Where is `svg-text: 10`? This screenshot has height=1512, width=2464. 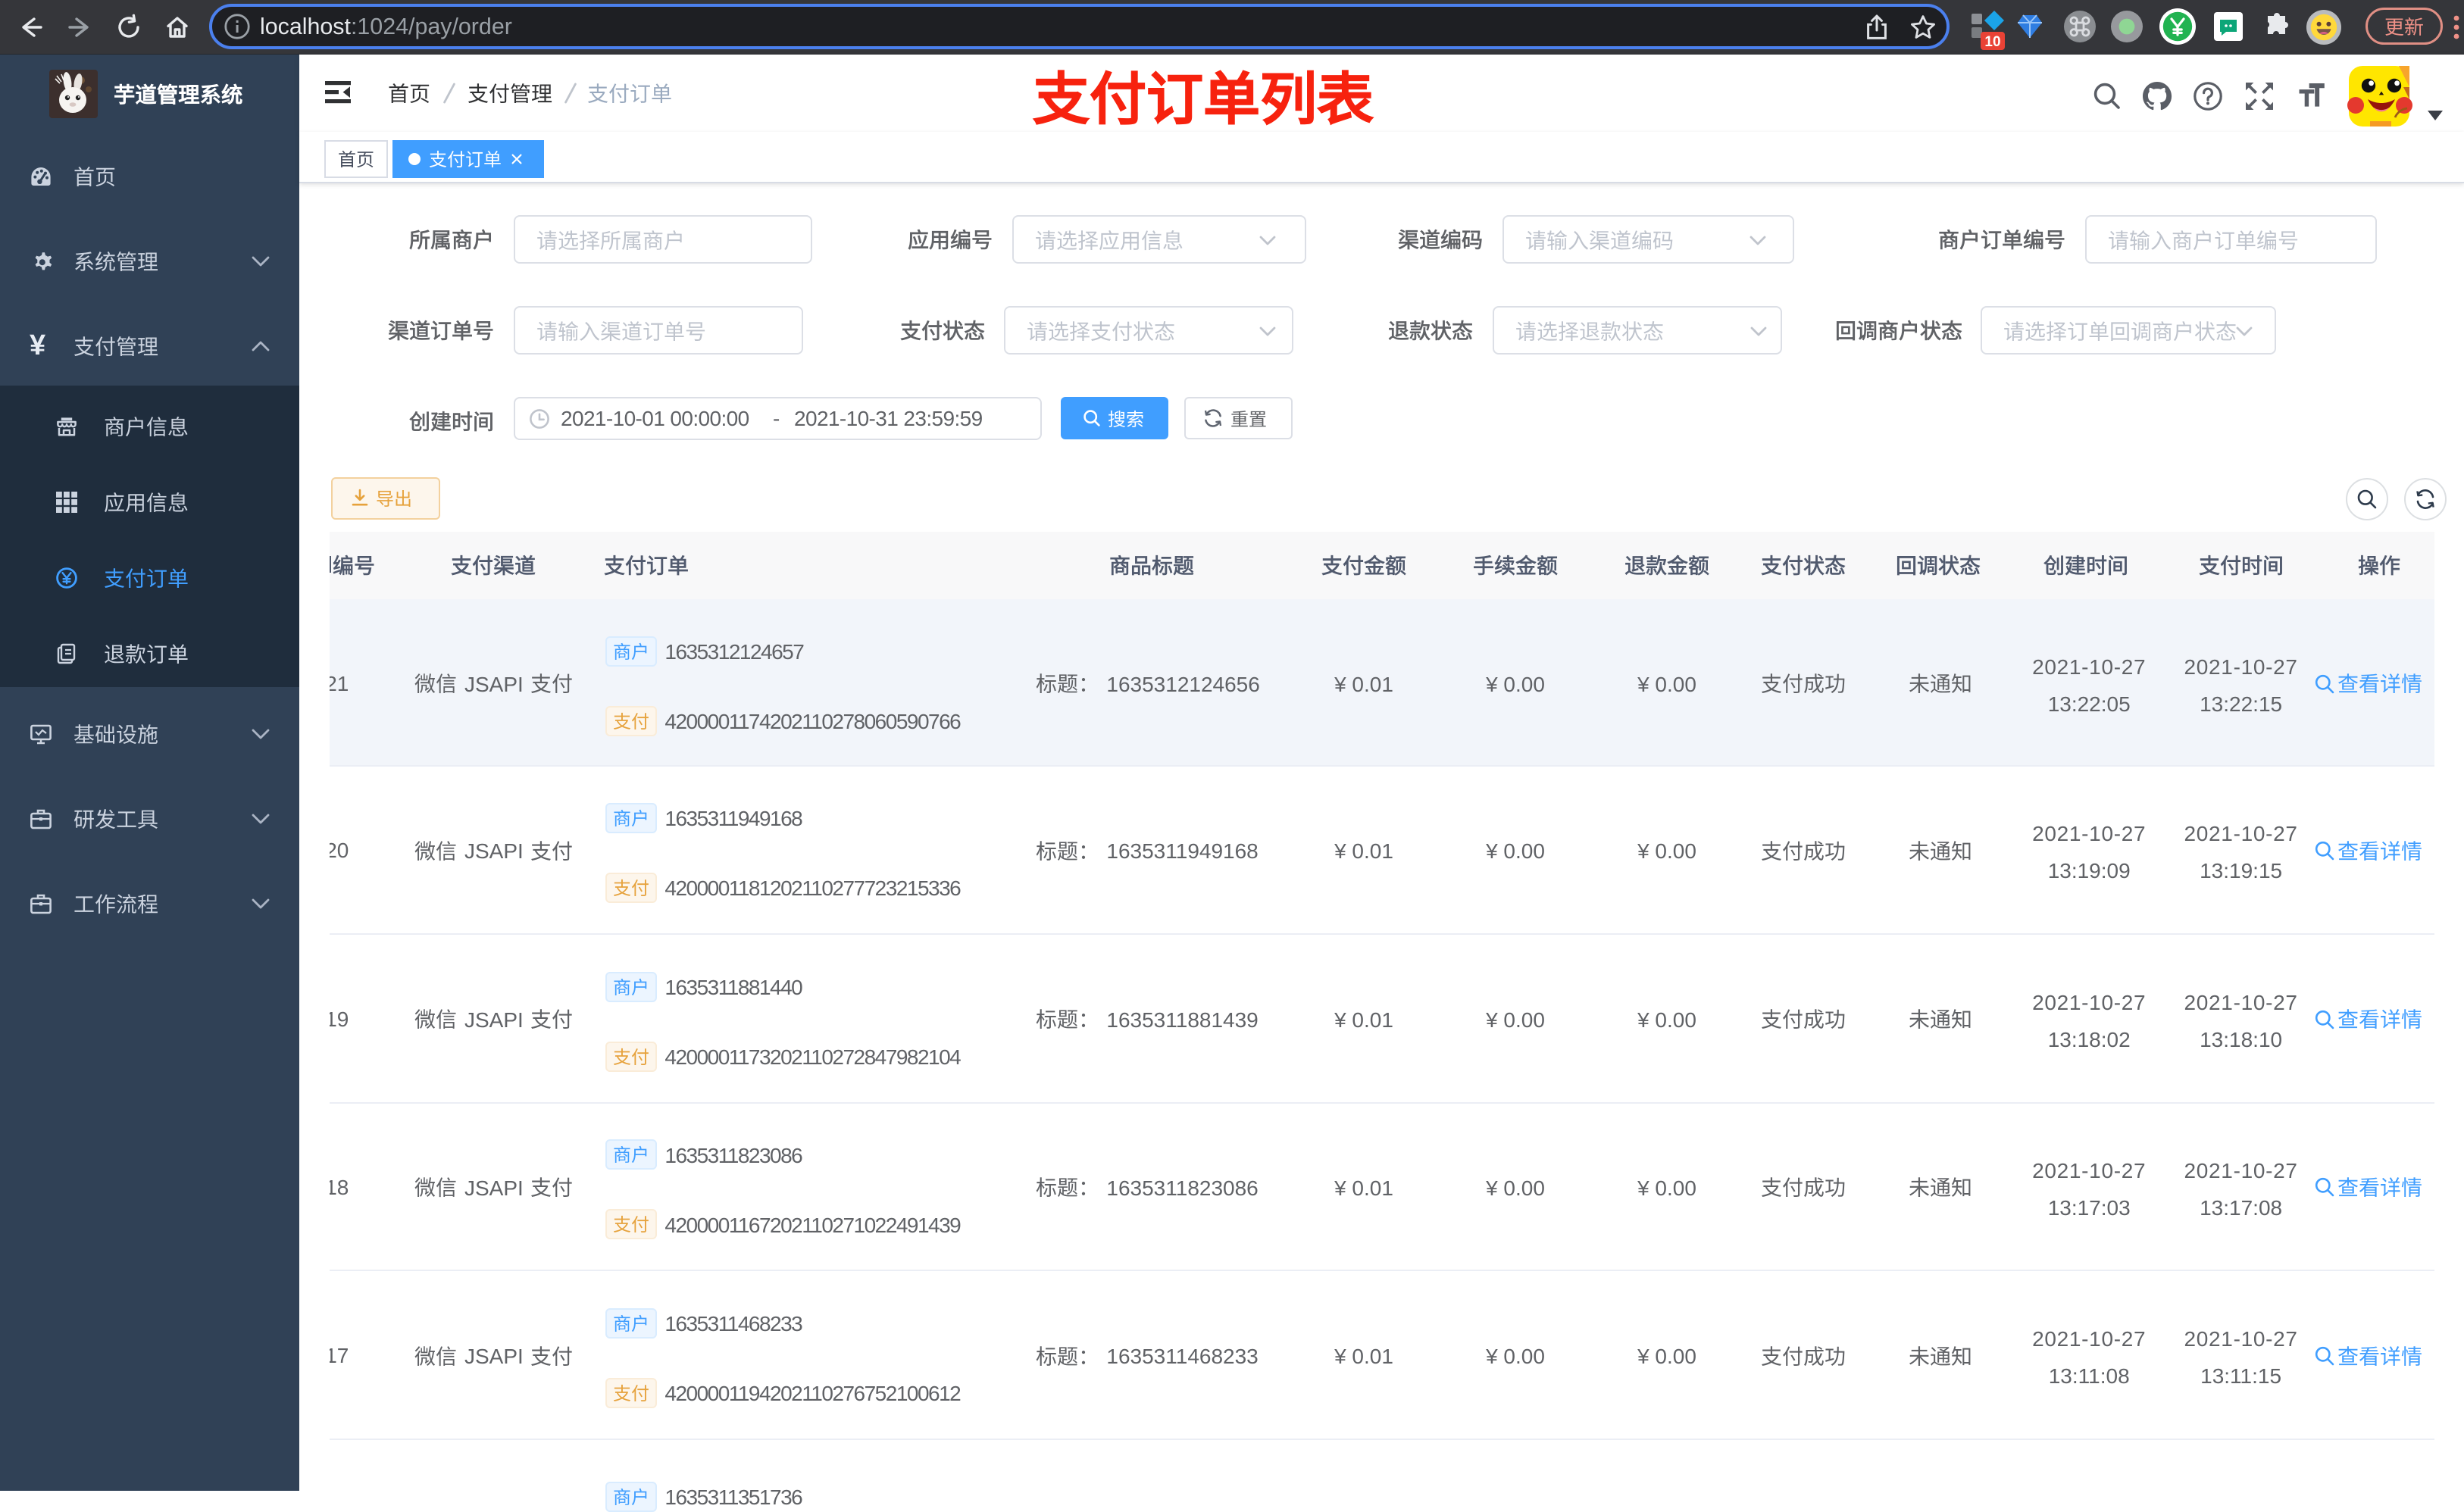
svg-text: 10 is located at coordinates (1992, 42).